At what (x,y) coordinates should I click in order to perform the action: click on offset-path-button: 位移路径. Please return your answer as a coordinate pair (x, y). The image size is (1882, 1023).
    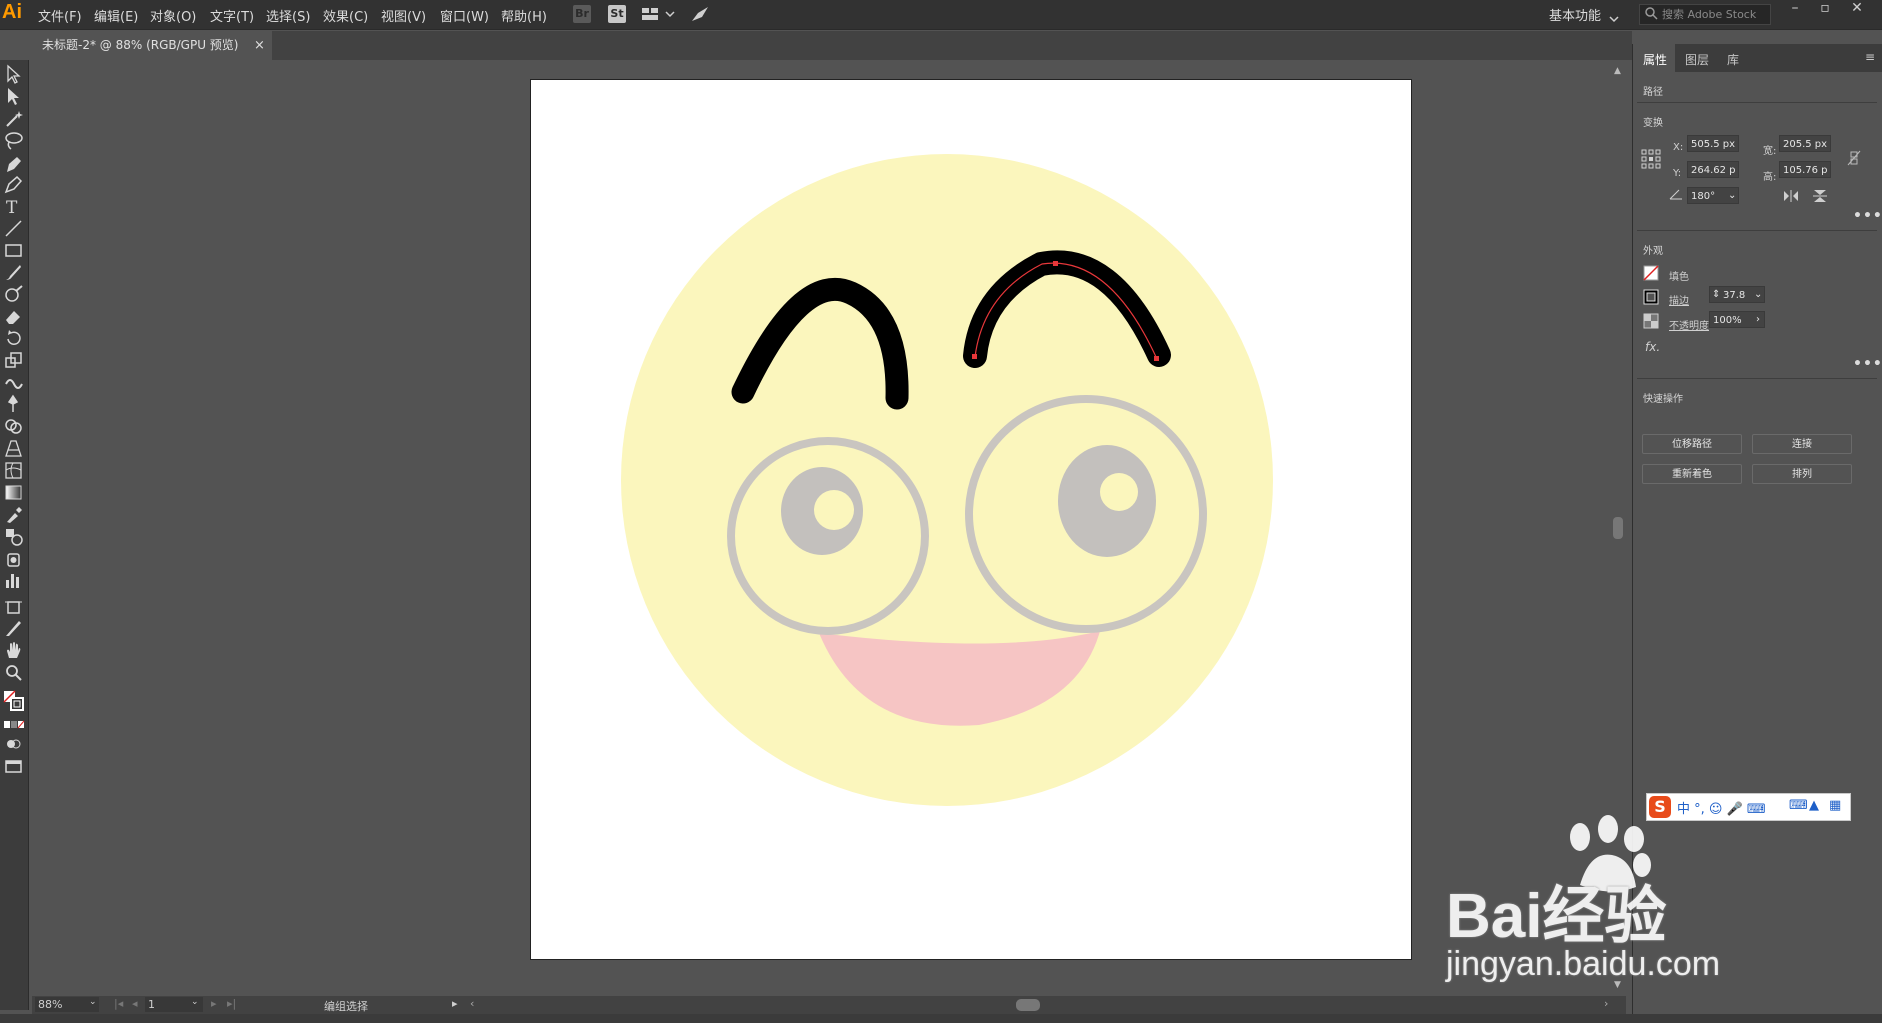
    Looking at the image, I should click on (1692, 444).